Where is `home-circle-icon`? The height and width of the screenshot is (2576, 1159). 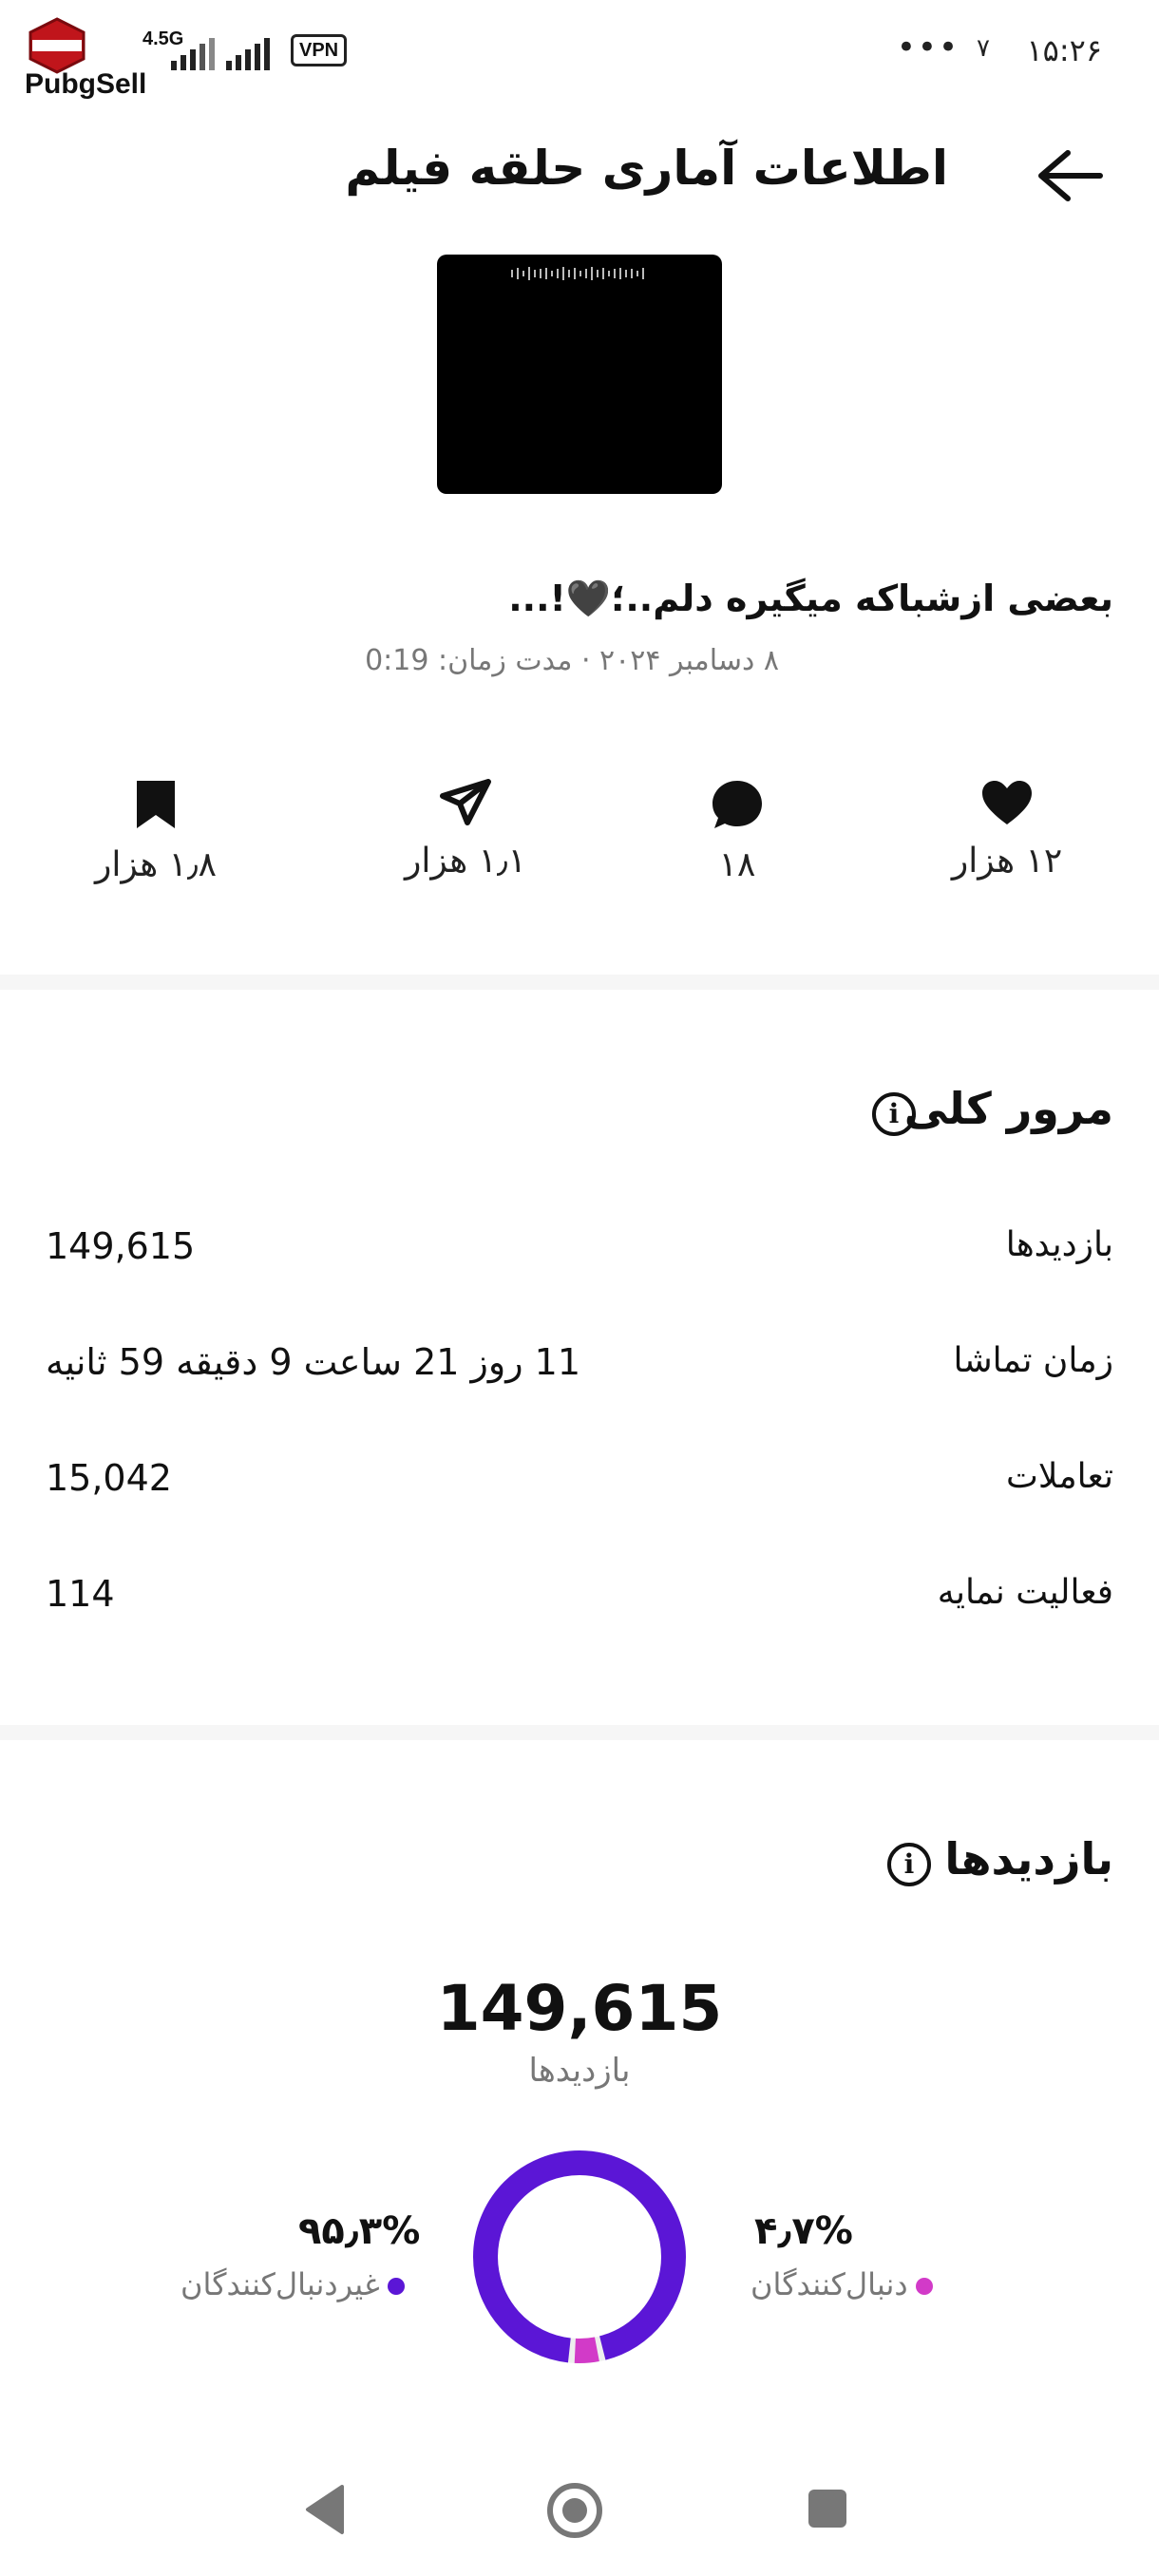
home-circle-icon is located at coordinates (574, 2510).